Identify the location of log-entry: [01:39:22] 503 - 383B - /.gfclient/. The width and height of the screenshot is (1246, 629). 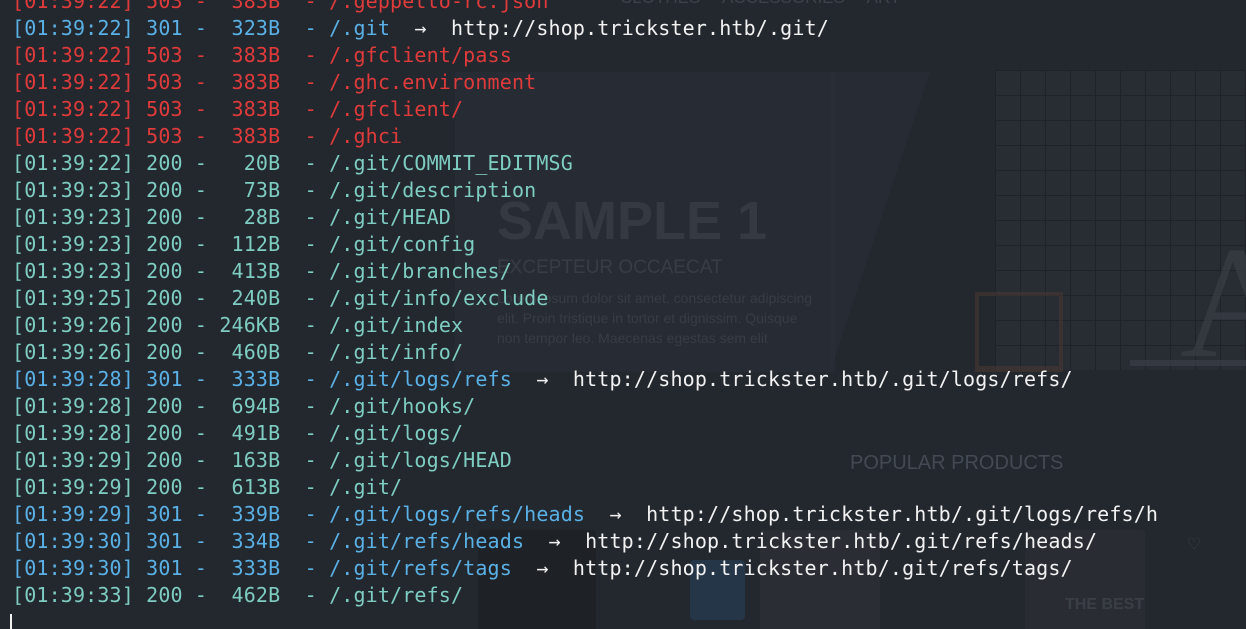
(237, 109).